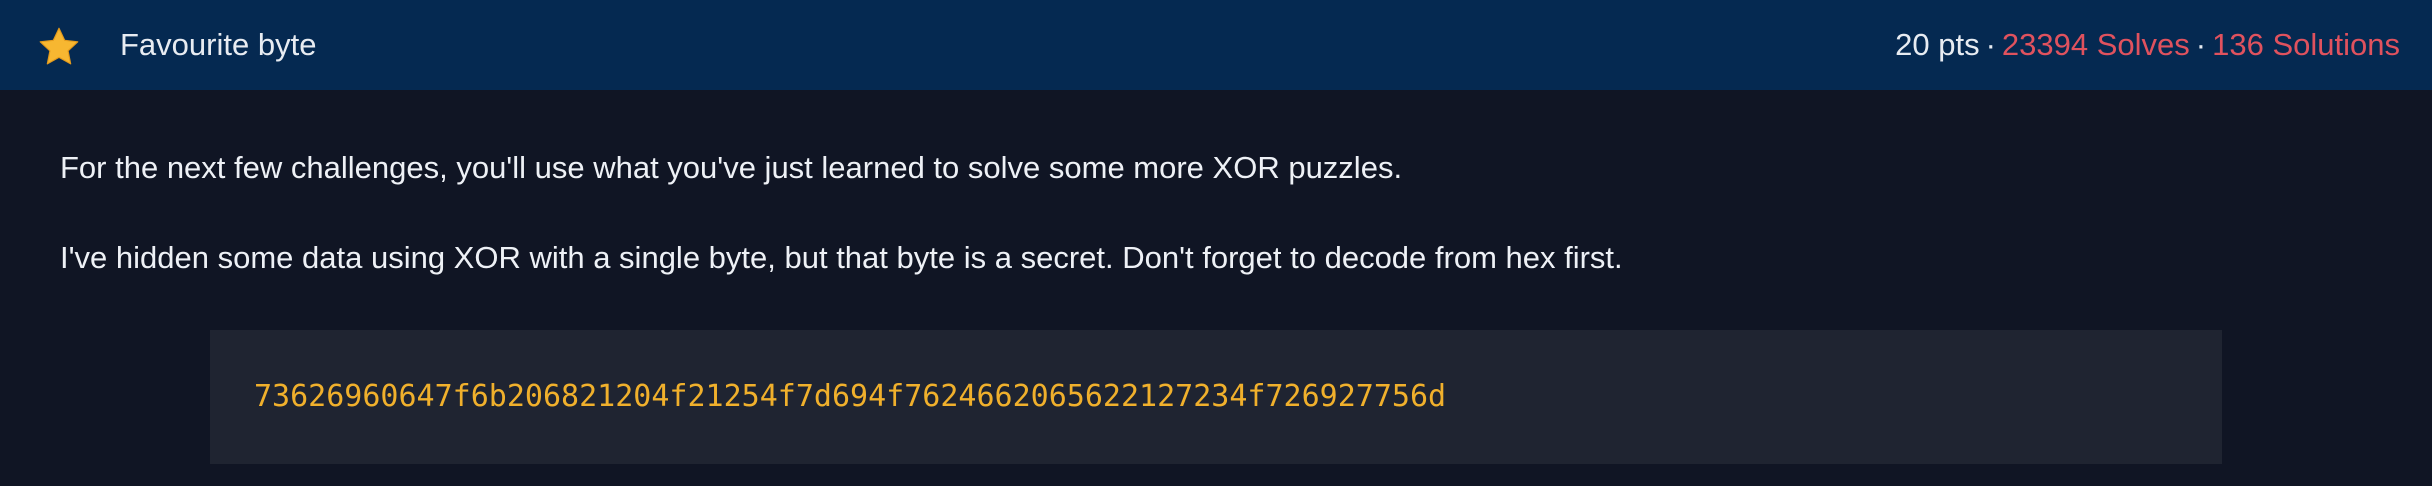  What do you see at coordinates (2306, 44) in the screenshot?
I see `solutions-link: 136 Solutions` at bounding box center [2306, 44].